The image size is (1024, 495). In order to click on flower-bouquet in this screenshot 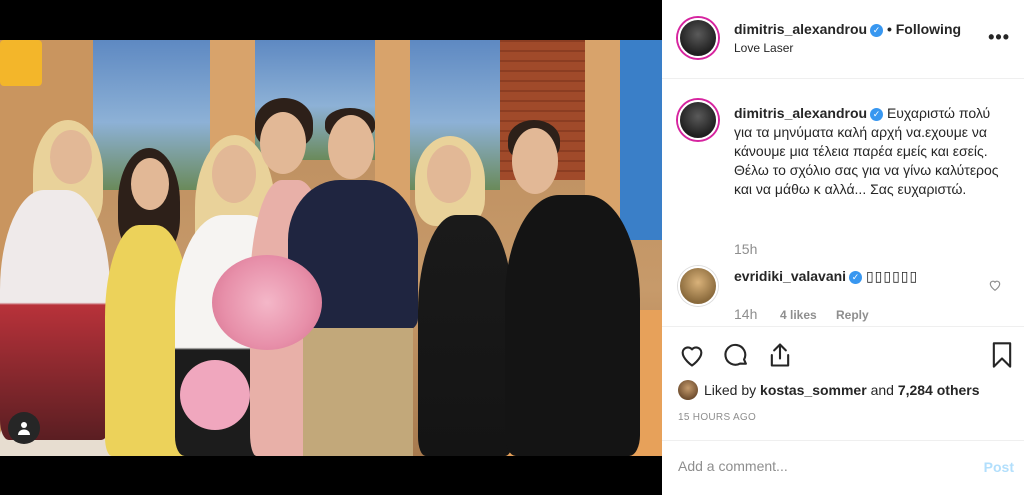, I will do `click(267, 302)`.